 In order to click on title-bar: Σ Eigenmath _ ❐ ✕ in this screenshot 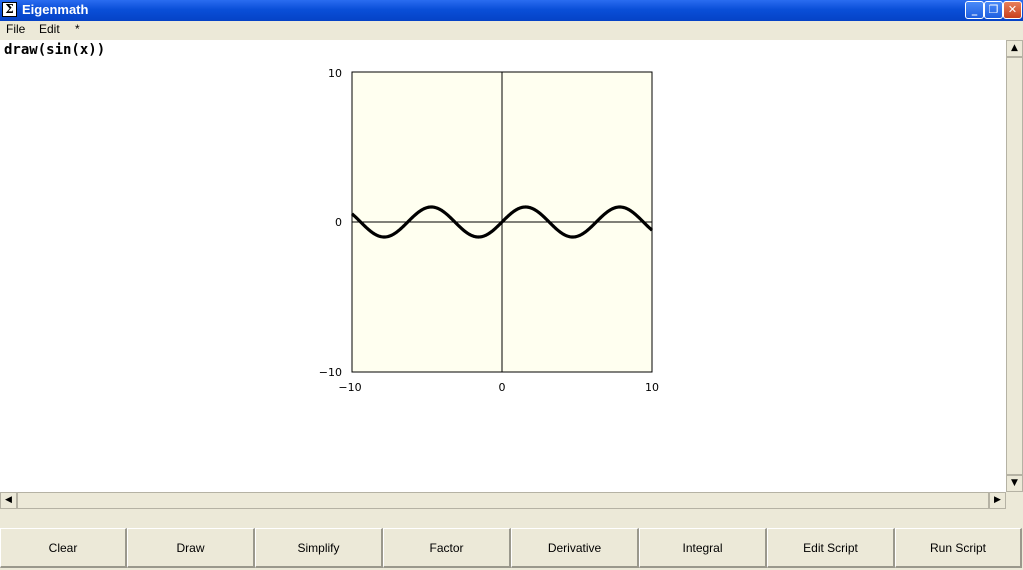, I will do `click(511, 10)`.